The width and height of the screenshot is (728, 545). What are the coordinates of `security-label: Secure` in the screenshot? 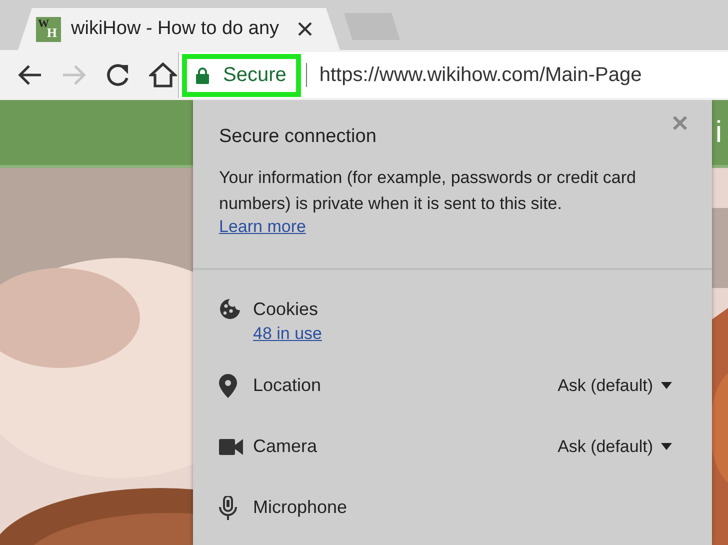 It's located at (254, 75).